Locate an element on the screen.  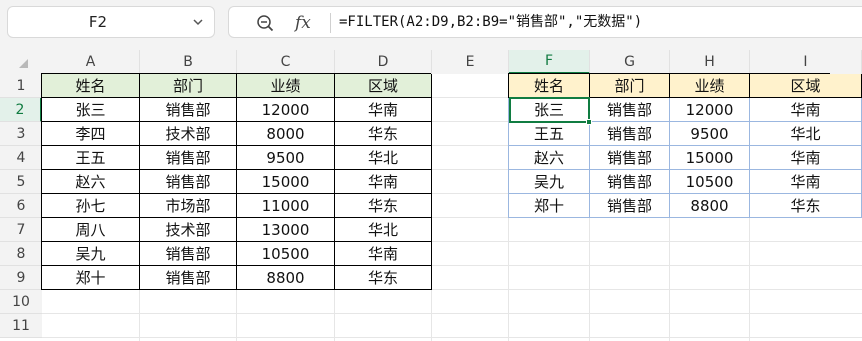
result-data-cell: 张三 is located at coordinates (549, 110).